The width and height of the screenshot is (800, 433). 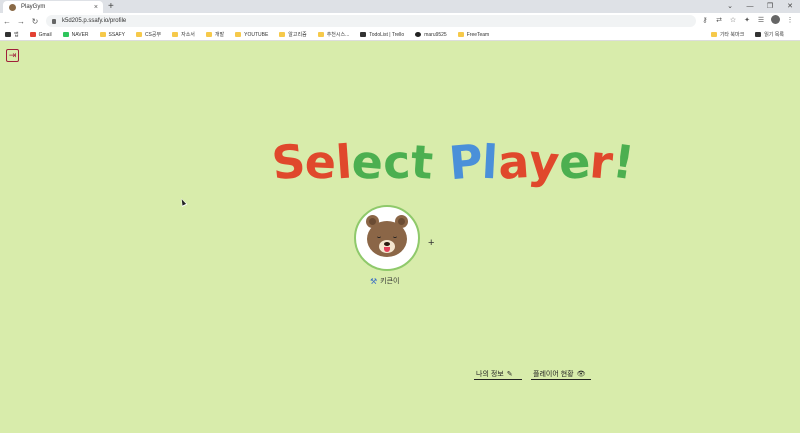 I want to click on my-info-button: 나의 정보 ✎, so click(x=498, y=374).